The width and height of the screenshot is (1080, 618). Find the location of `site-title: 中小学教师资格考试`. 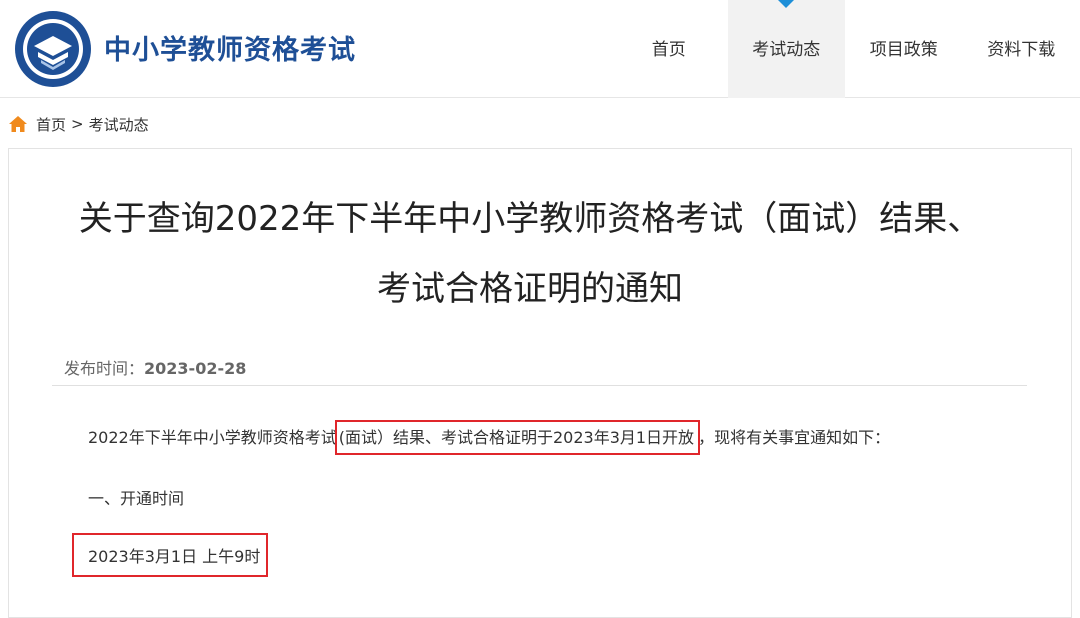

site-title: 中小学教师资格考试 is located at coordinates (230, 47).